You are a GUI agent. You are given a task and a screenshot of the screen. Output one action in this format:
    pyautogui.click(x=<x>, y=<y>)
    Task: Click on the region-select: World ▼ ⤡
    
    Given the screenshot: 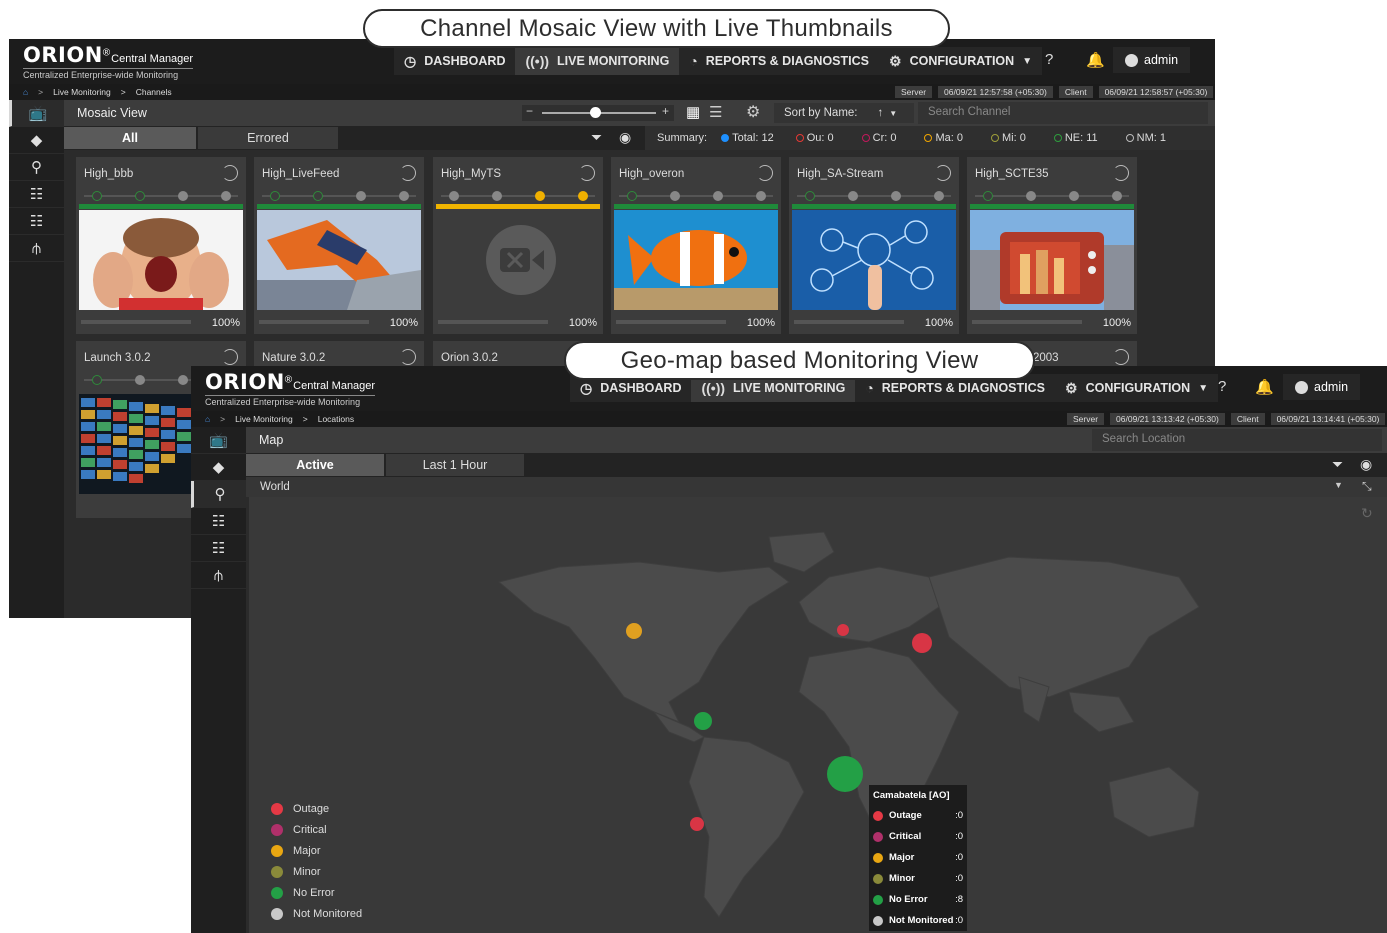 What is the action you would take?
    pyautogui.click(x=816, y=487)
    